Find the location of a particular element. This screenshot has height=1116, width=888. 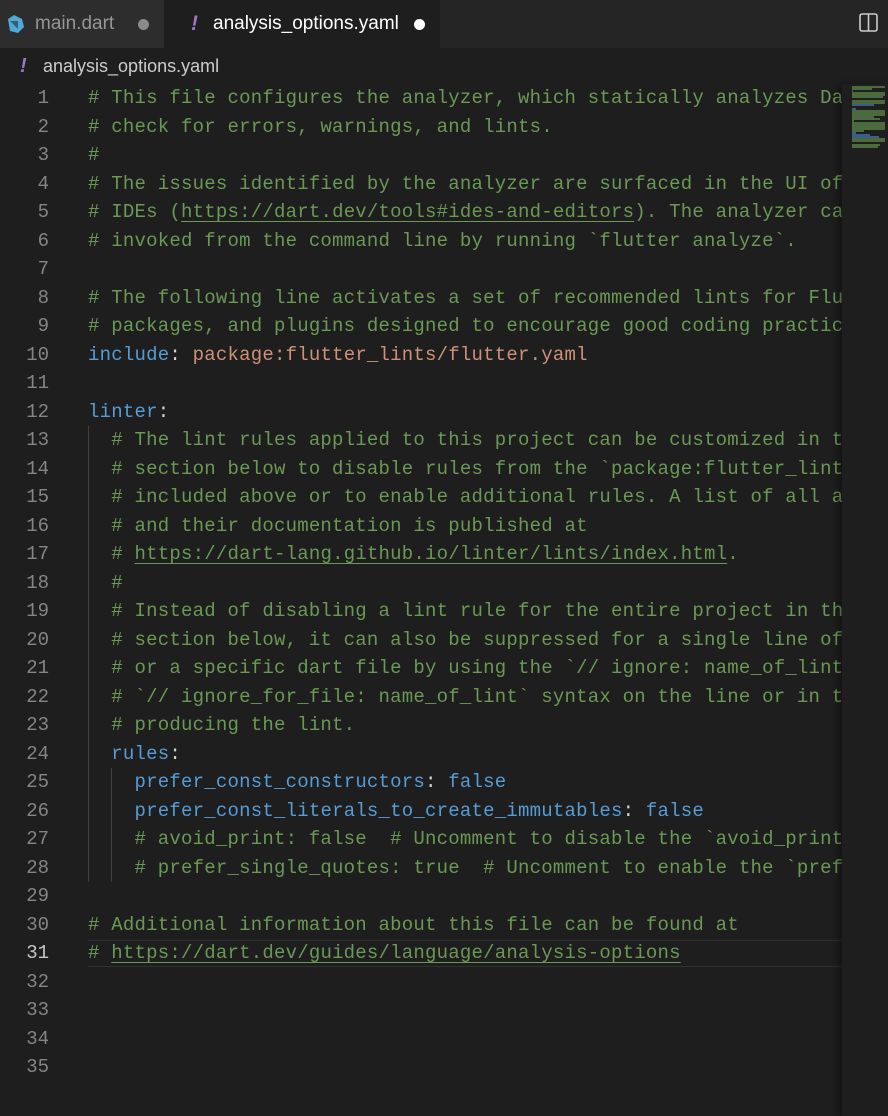

yaml-key: rules is located at coordinates (140, 753).